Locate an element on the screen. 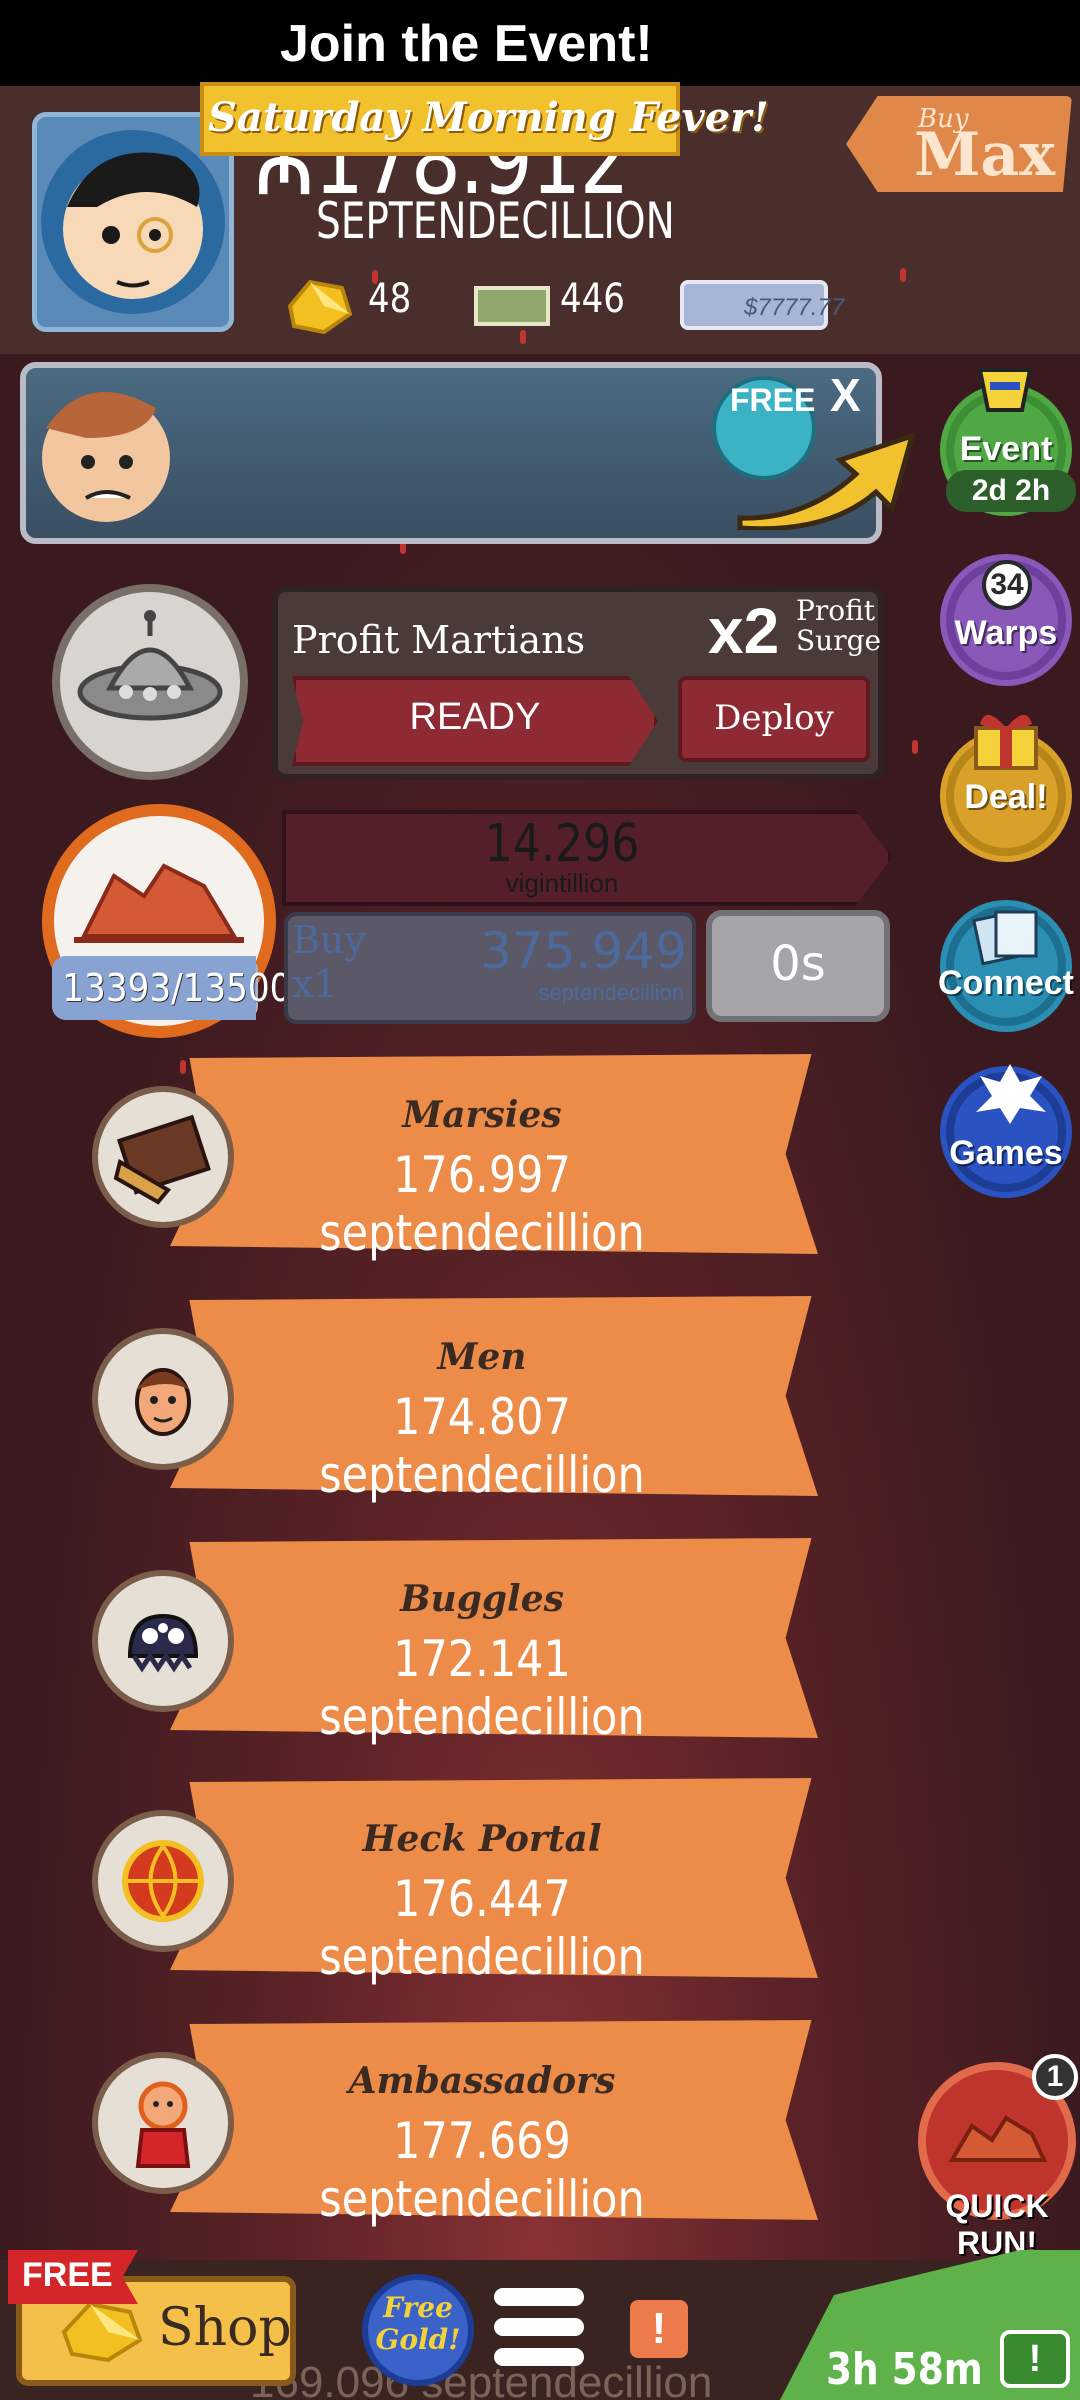 This screenshot has height=2400, width=1080. unit-value: 177.669 septendecillion is located at coordinates (482, 2170).